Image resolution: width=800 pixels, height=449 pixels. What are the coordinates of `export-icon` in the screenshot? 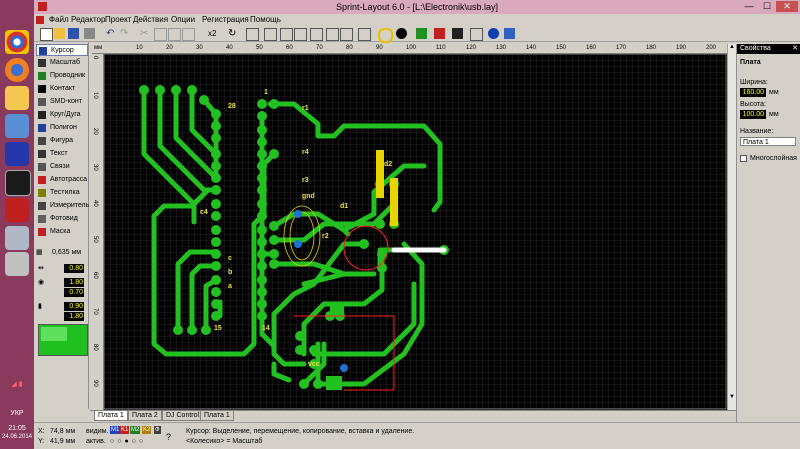 It's located at (476, 34).